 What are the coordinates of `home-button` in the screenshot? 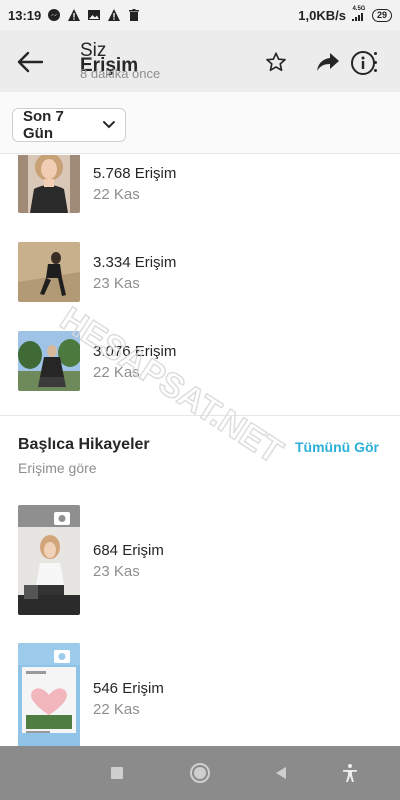 It's located at (200, 773).